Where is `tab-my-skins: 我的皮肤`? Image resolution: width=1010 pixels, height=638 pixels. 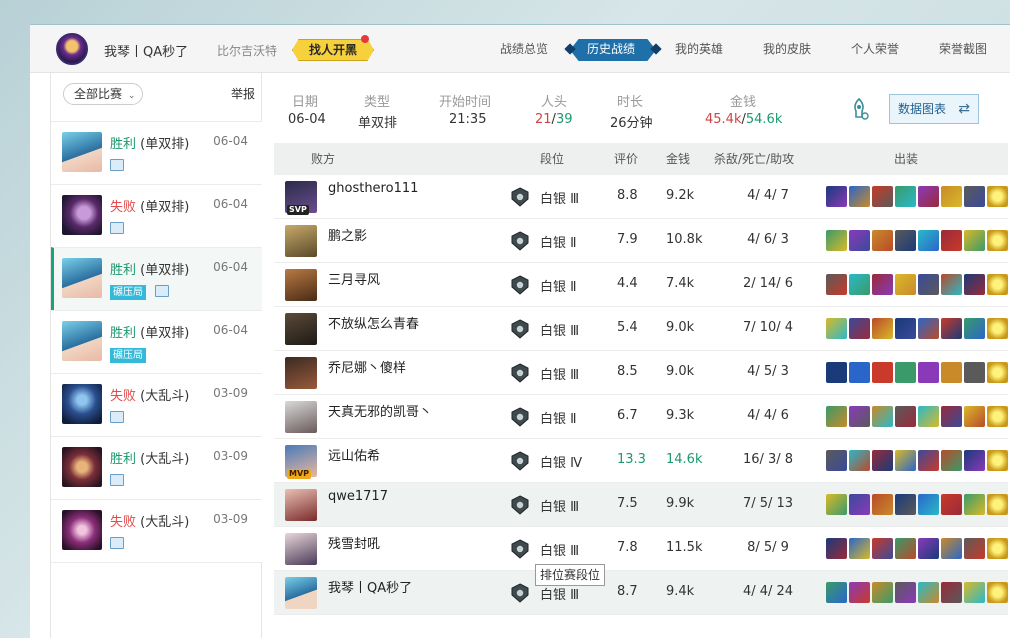 tab-my-skins: 我的皮肤 is located at coordinates (787, 49).